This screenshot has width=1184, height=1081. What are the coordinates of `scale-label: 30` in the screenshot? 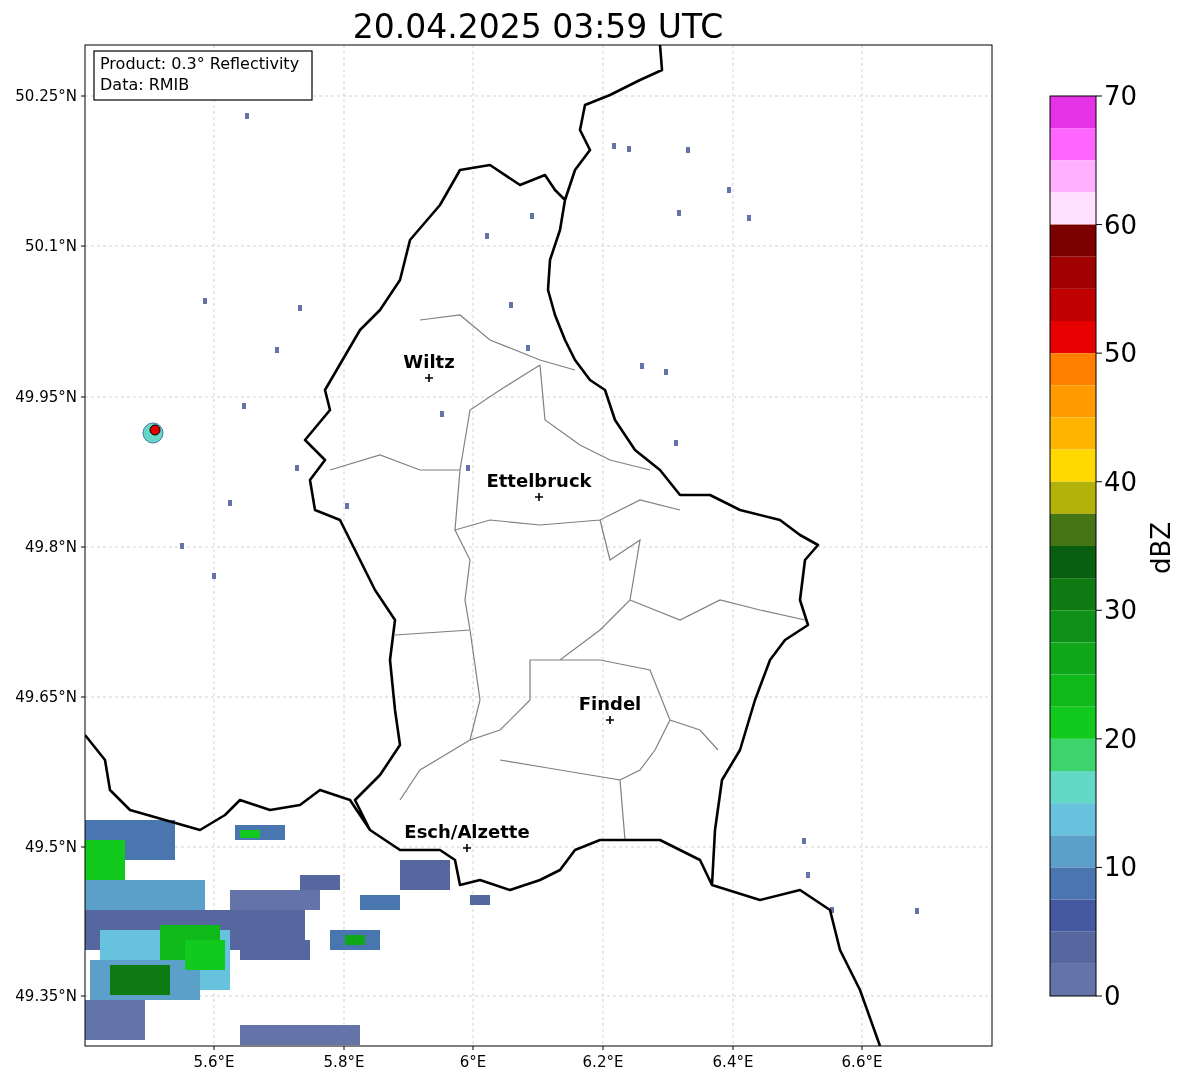 It's located at (1121, 610).